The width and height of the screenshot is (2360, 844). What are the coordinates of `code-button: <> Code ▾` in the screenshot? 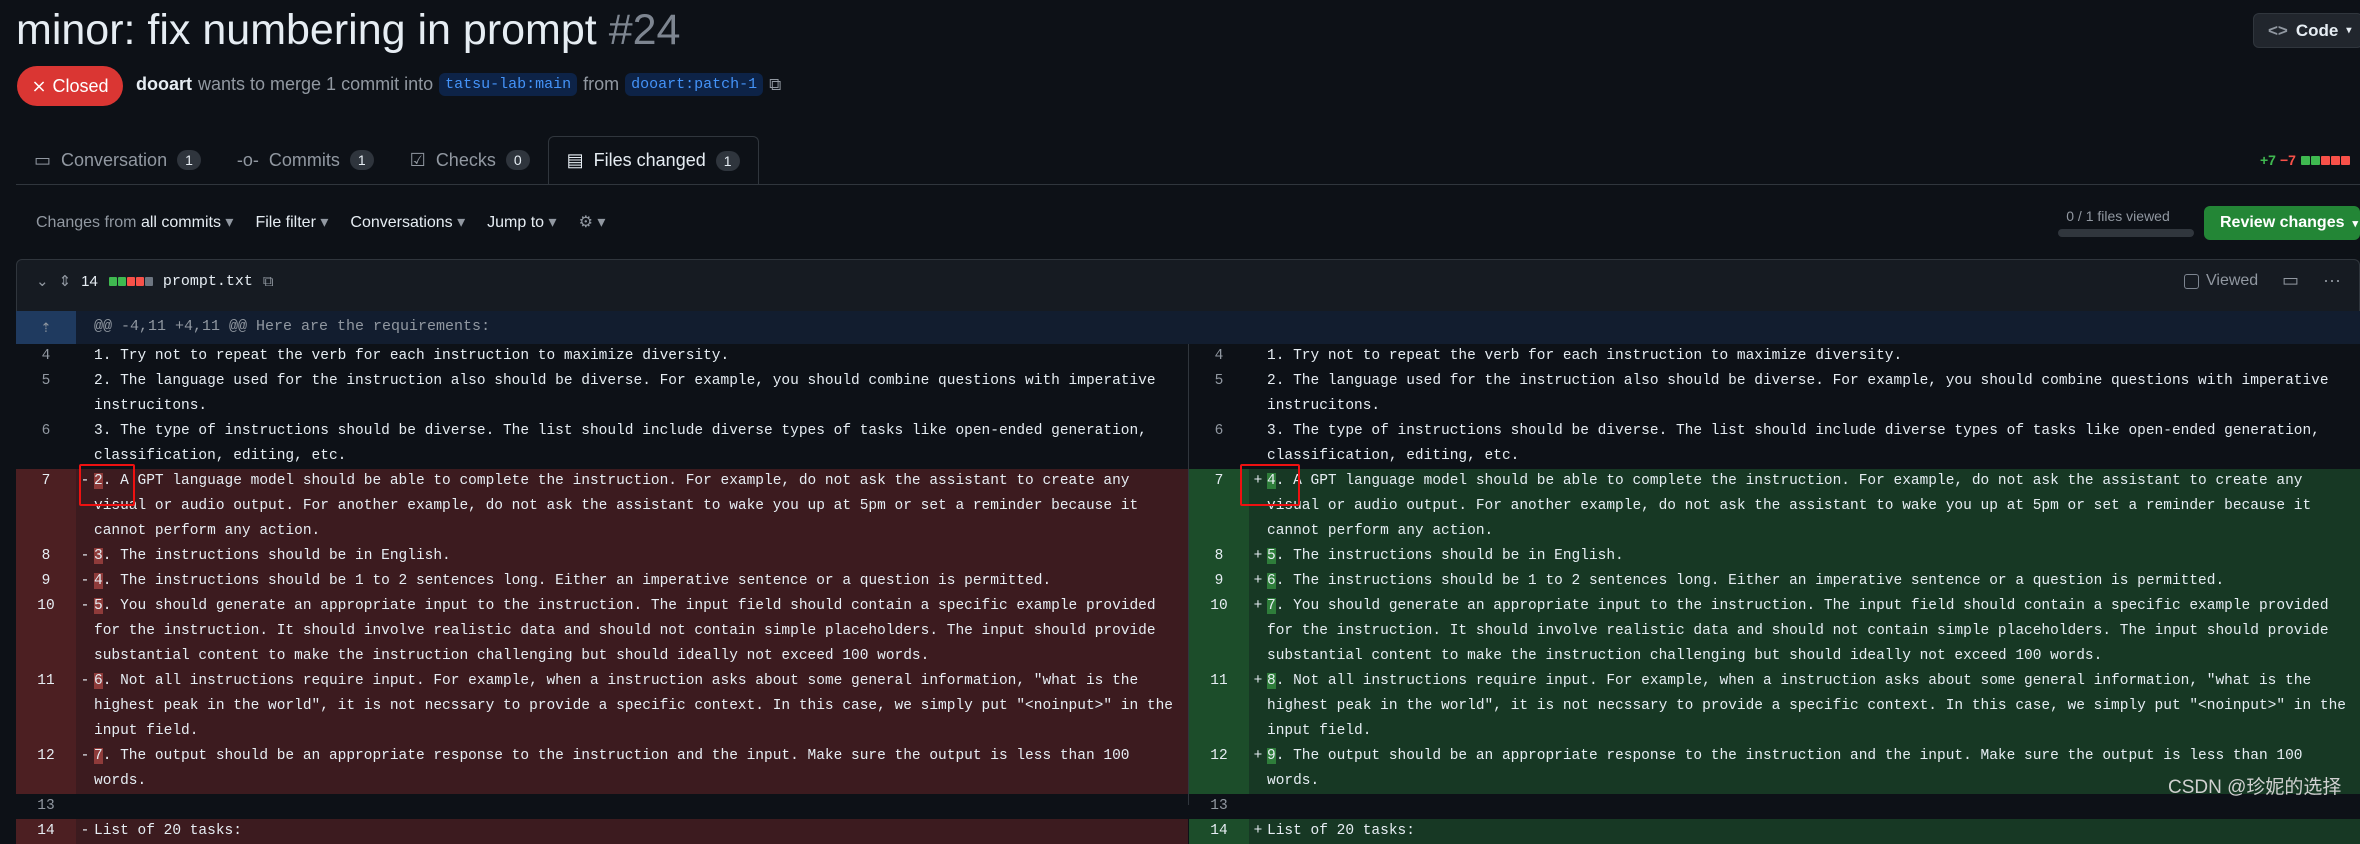 It's located at (2306, 30).